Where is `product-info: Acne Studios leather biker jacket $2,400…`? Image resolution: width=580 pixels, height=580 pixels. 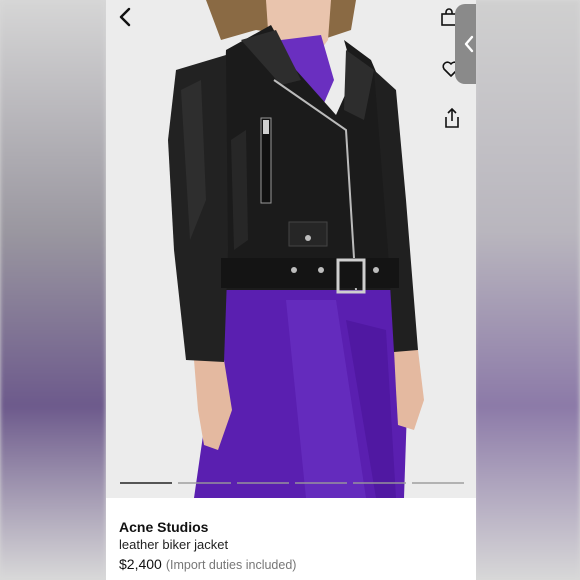 product-info: Acne Studios leather biker jacket $2,400… is located at coordinates (289, 546).